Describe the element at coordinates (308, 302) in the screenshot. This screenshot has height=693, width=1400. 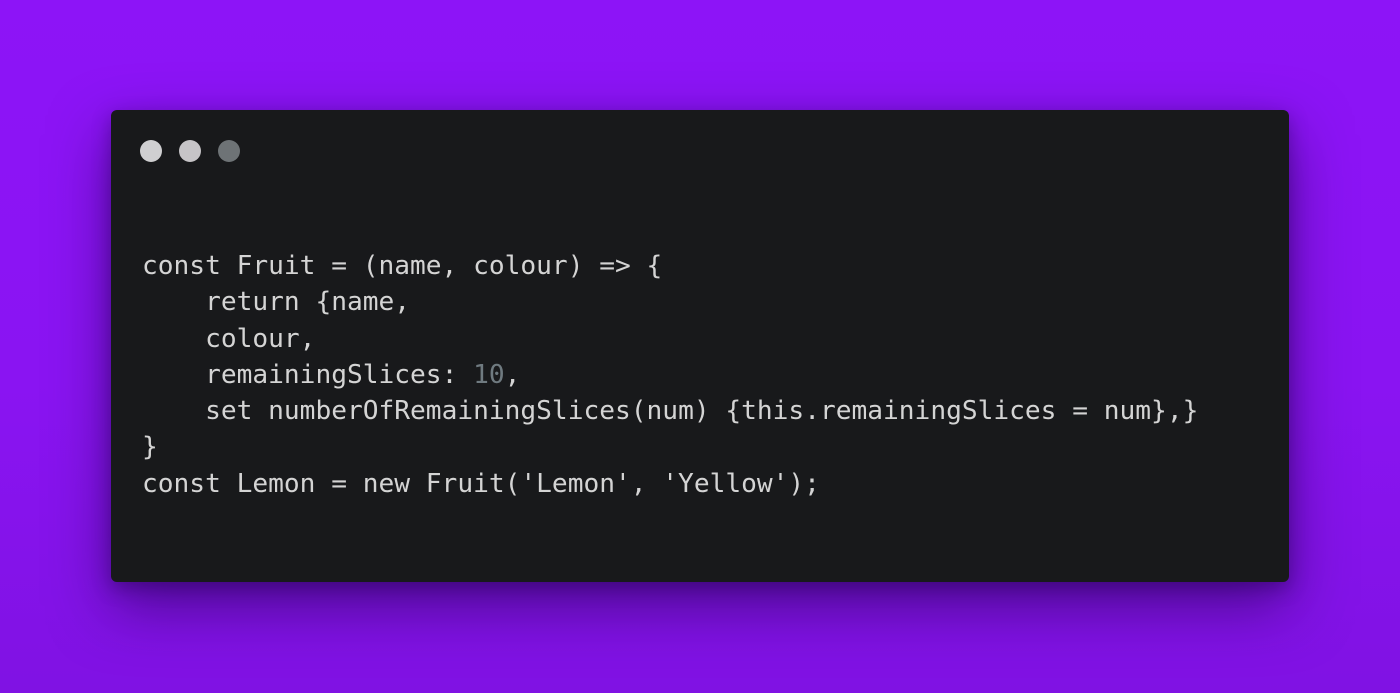
I see `code-line-2: return {name,` at that location.